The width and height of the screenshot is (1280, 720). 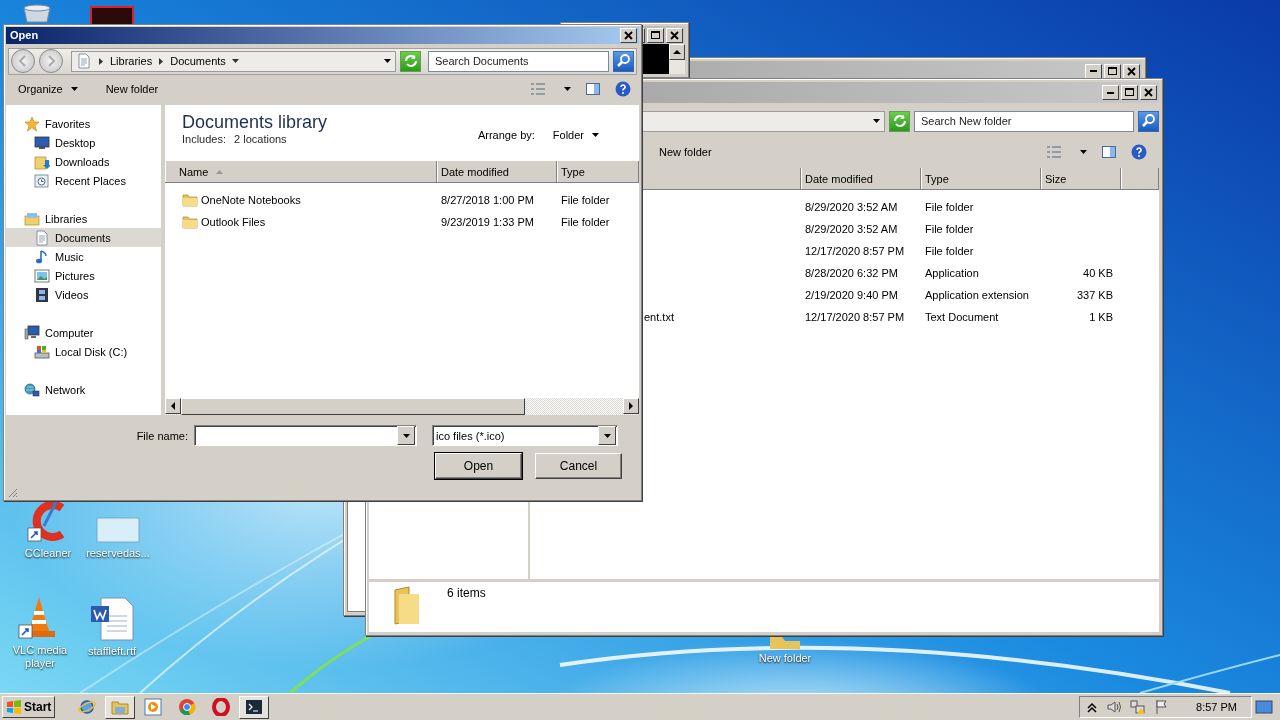 I want to click on up-arrow-icon, so click(x=677, y=52).